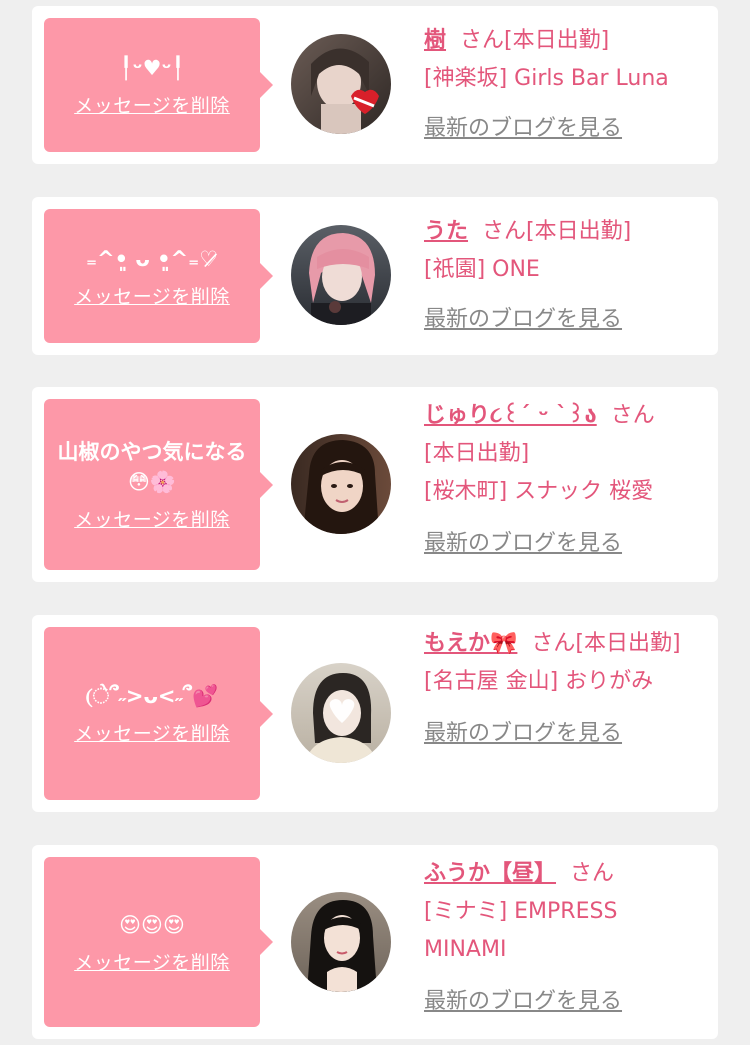 This screenshot has height=1045, width=750. I want to click on message-text: ╿ᵕ♥ᵕ╿, so click(152, 67).